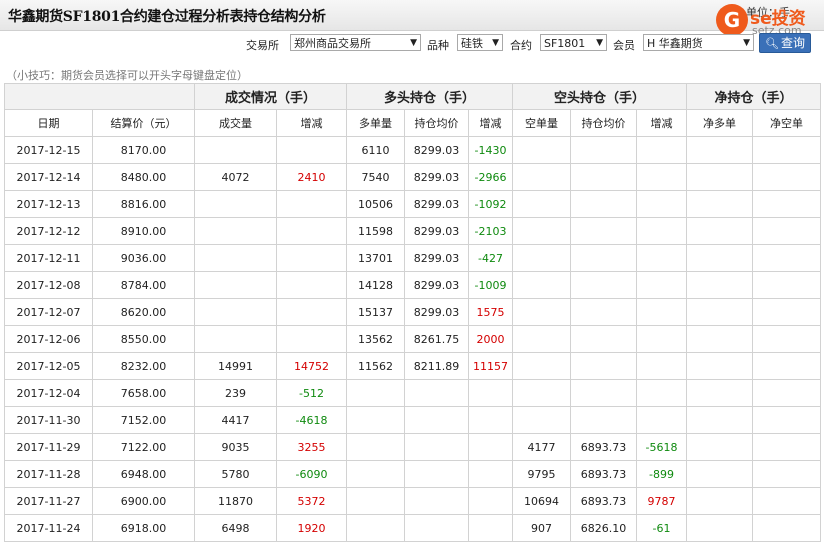  What do you see at coordinates (491, 312) in the screenshot?
I see `table-cell: 1575` at bounding box center [491, 312].